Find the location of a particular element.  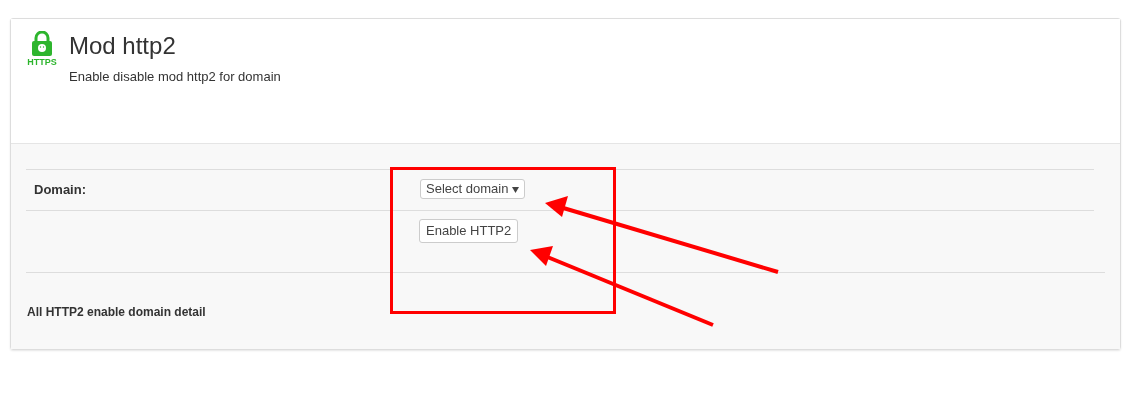

domain-select: Select domain is located at coordinates (472, 189).